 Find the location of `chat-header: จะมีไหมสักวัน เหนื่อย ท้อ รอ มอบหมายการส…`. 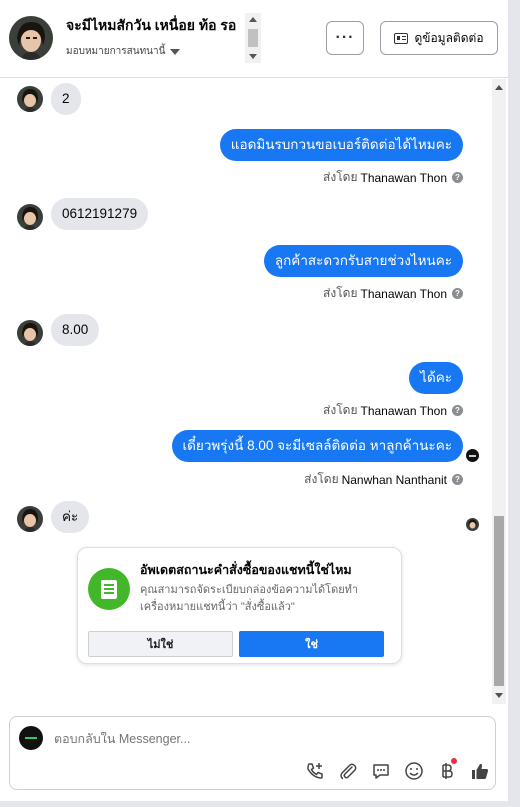

chat-header: จะมีไหมสักวัน เหนื่อย ท้อ รอ มอบหมายการส… is located at coordinates (254, 39).